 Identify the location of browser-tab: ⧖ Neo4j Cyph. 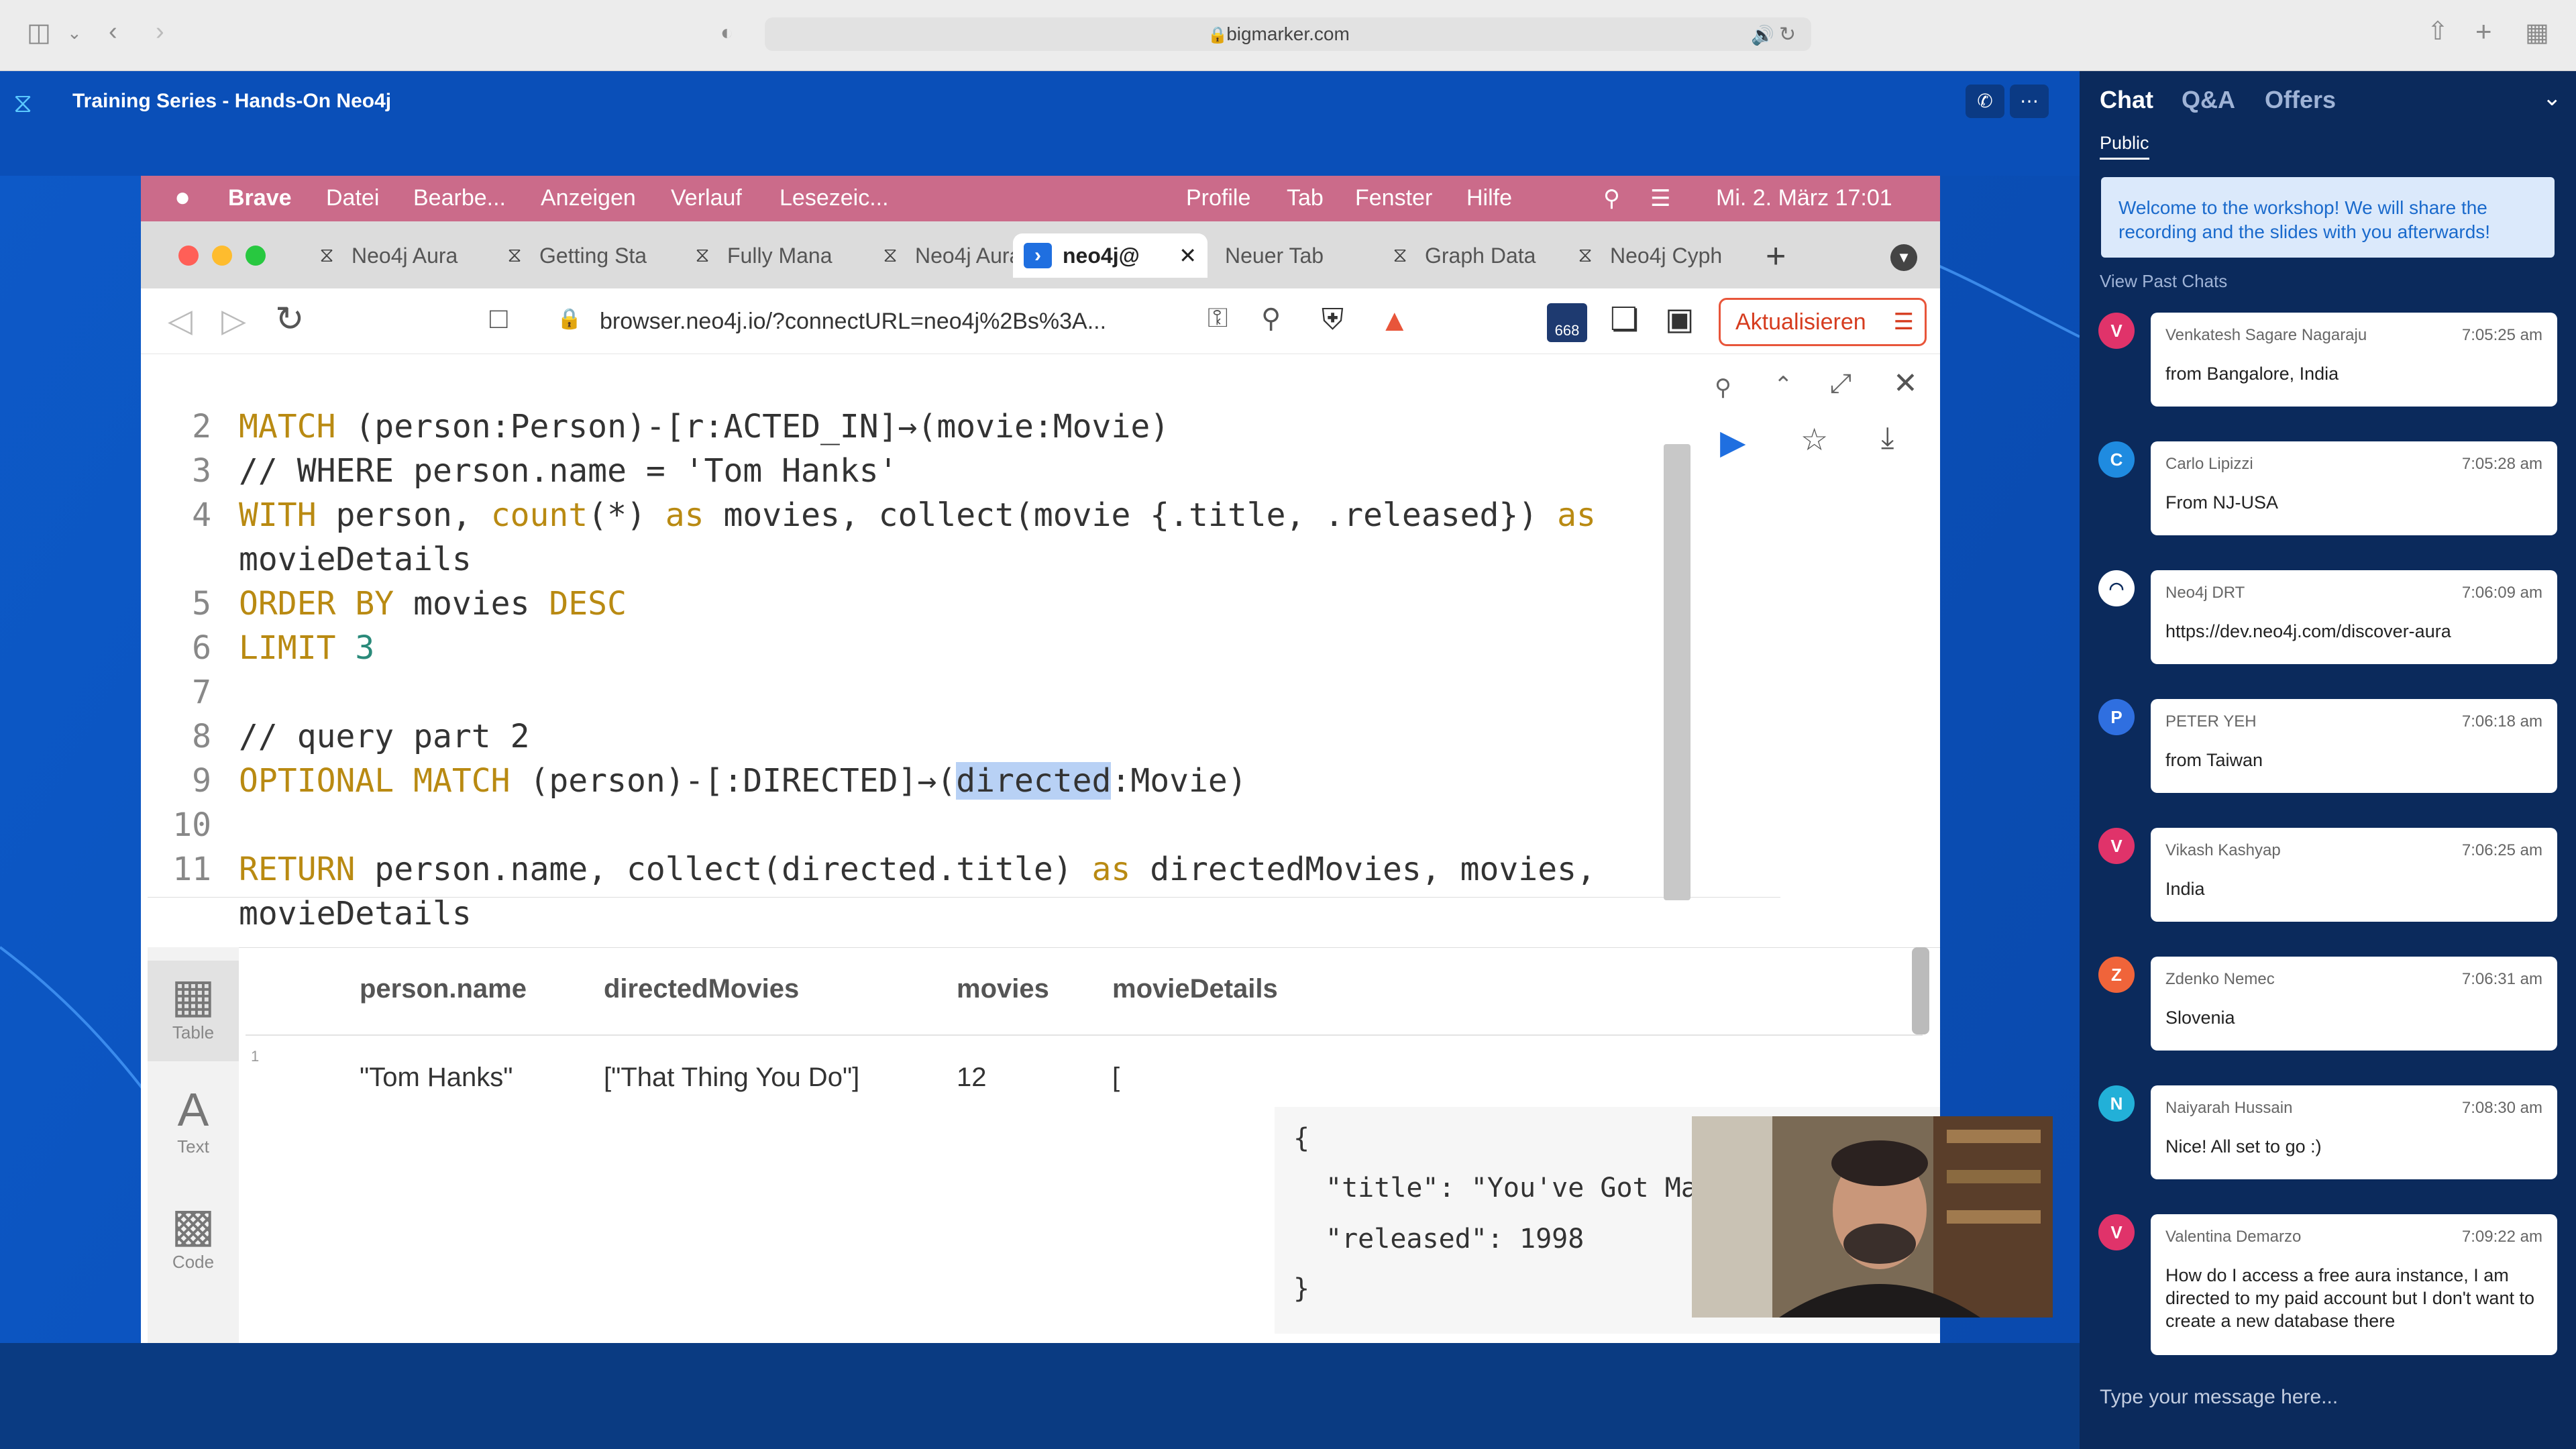
(1654, 255).